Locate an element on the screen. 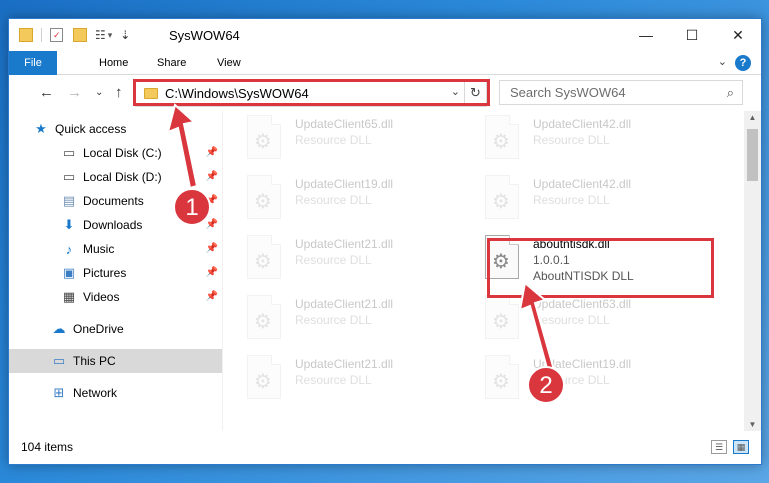  file-name: UpdateClient42.dll is located at coordinates (582, 124).